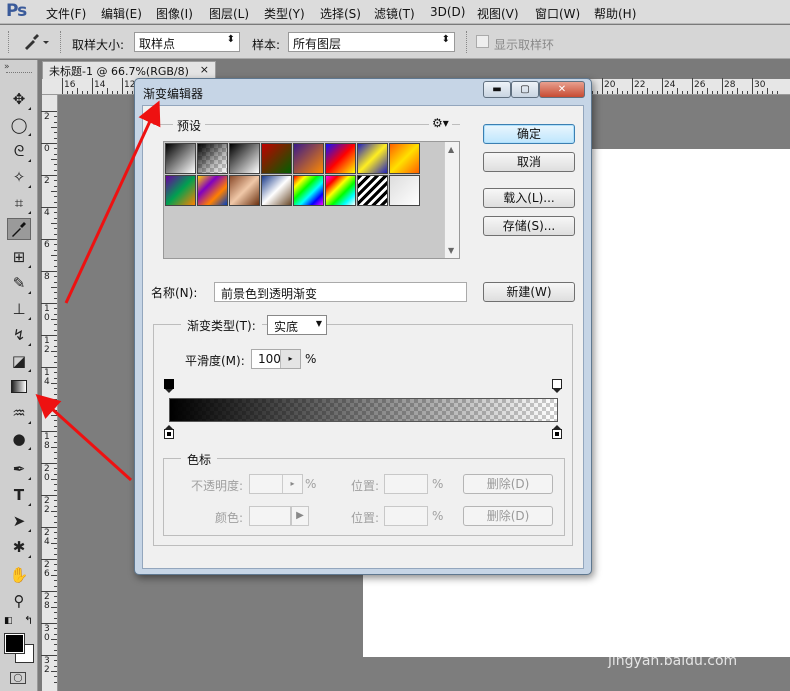 The width and height of the screenshot is (790, 691). I want to click on presets-list: ▲ ▼, so click(311, 200).